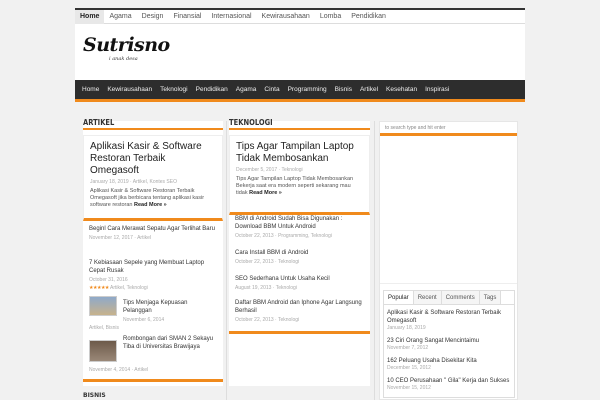 This screenshot has height=400, width=600. I want to click on tab-comments: Comments, so click(460, 297).